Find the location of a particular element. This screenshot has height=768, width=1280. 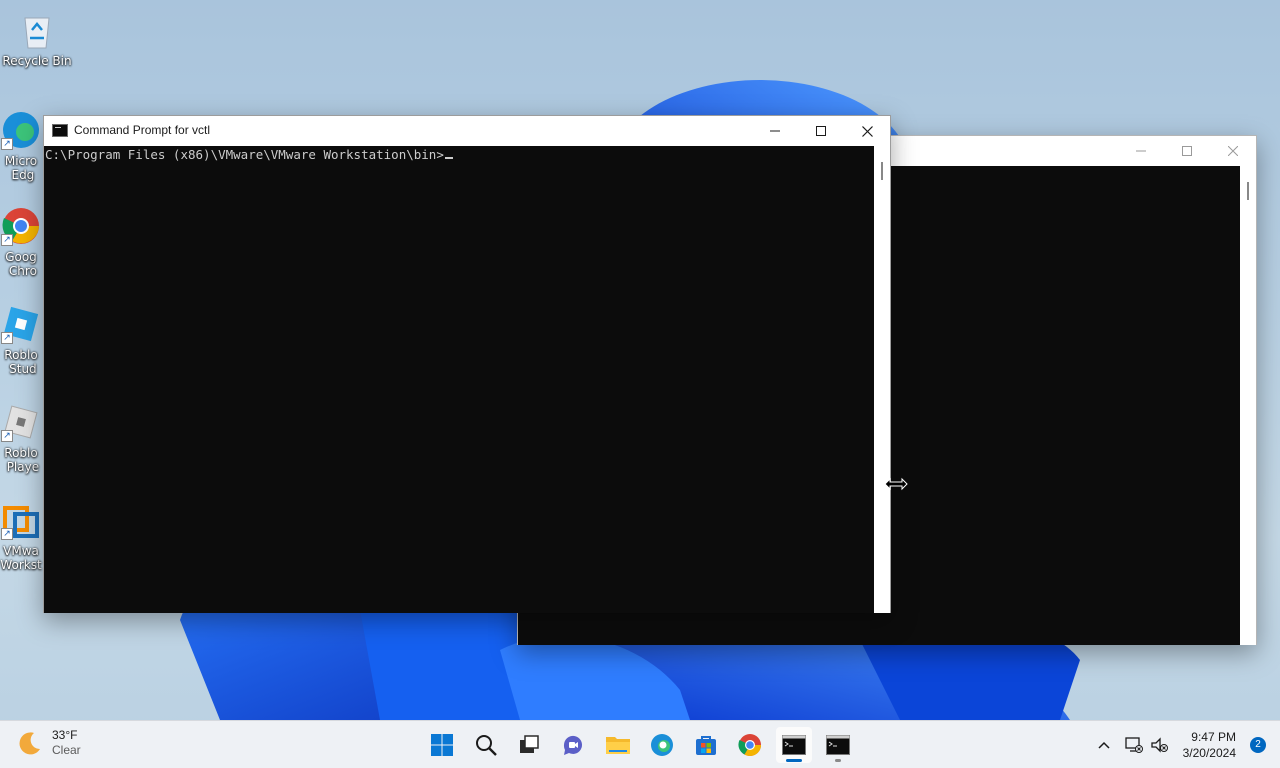

chrome-icon: ↗ is located at coordinates (21, 226).